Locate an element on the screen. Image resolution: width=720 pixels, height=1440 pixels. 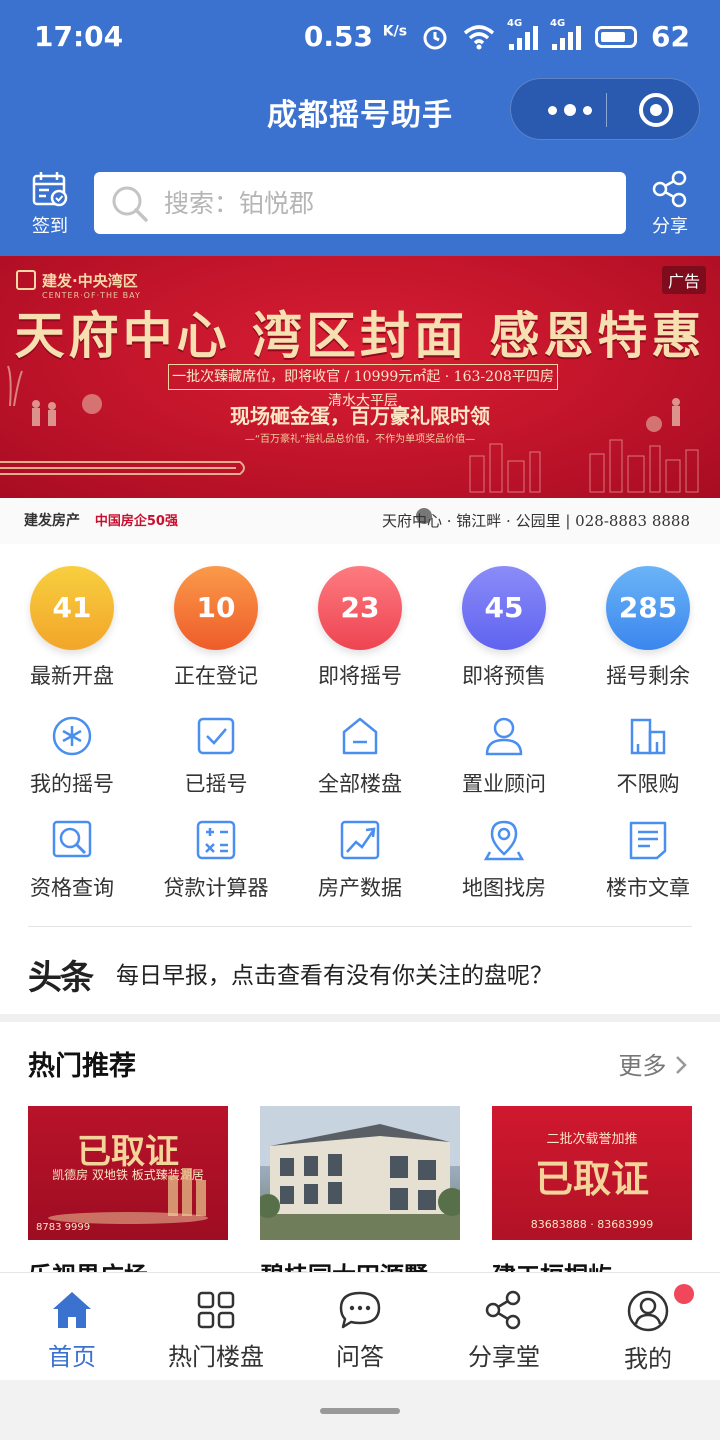
home-indicator is located at coordinates (360, 1411).